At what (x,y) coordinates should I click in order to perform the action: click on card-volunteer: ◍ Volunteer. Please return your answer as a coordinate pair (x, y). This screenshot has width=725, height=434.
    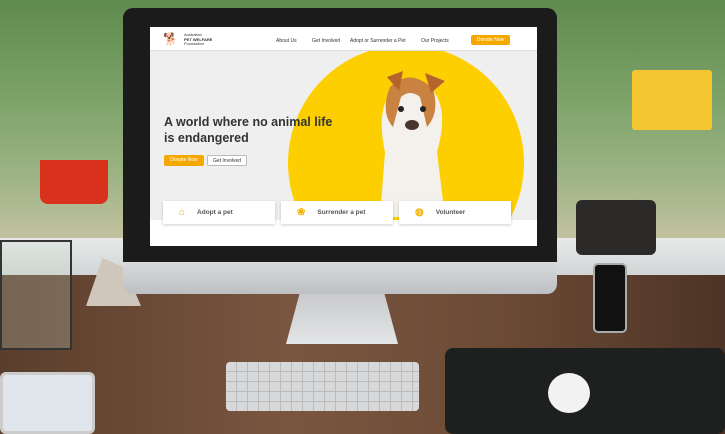
    Looking at the image, I should click on (455, 212).